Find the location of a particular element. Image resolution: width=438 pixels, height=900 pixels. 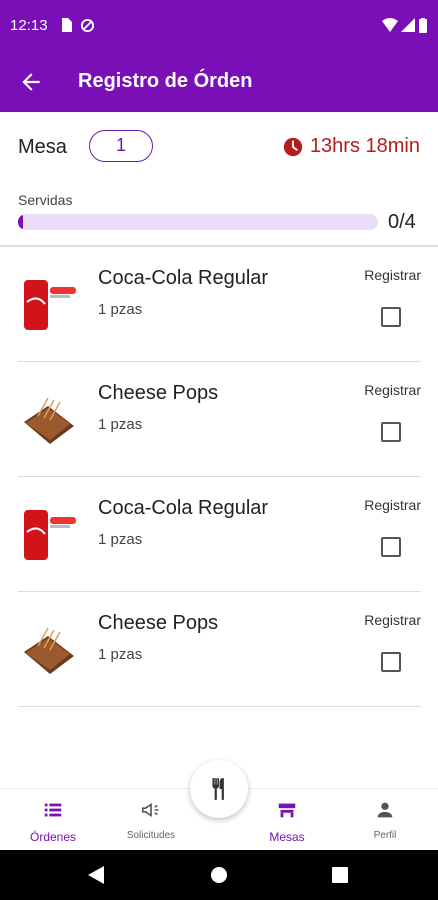

system-nav-bar is located at coordinates (219, 875).